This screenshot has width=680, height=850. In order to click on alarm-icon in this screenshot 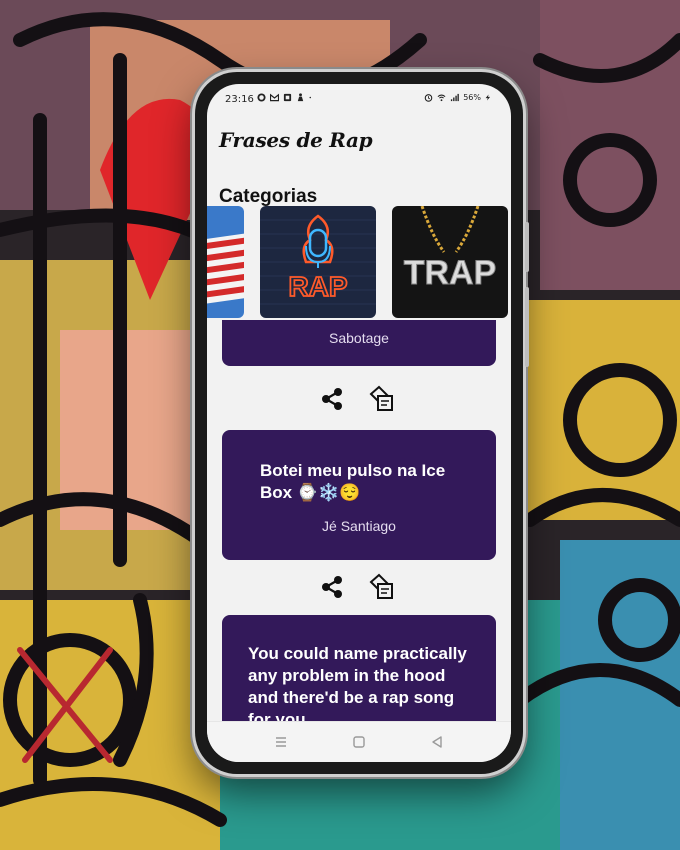, I will do `click(428, 98)`.